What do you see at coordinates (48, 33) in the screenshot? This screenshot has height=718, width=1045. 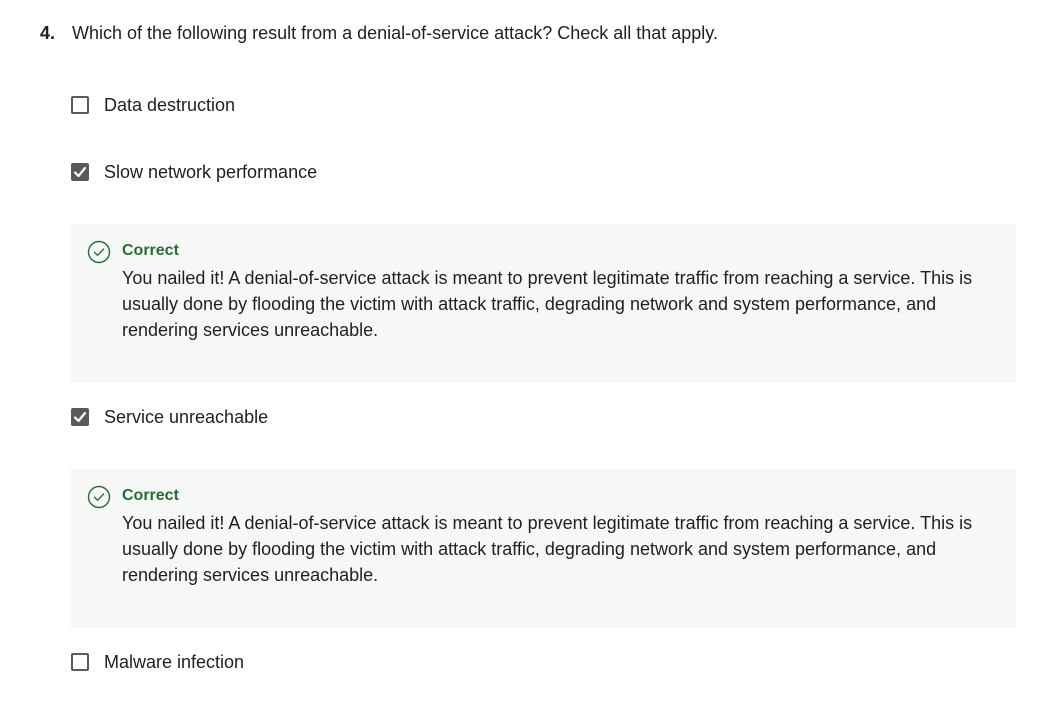 I see `question-number: 4.` at bounding box center [48, 33].